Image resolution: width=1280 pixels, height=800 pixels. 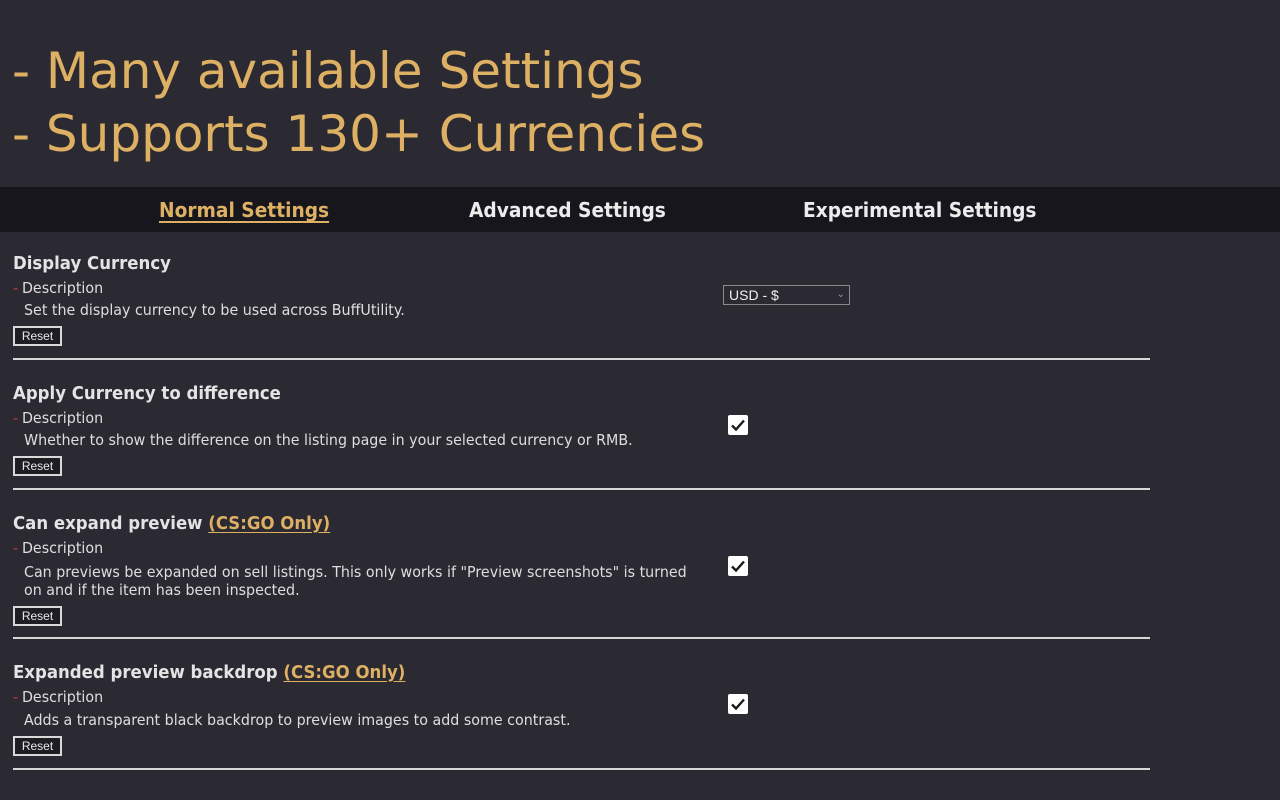 I want to click on setting-title-text: Apply Currency to difference, so click(x=147, y=393).